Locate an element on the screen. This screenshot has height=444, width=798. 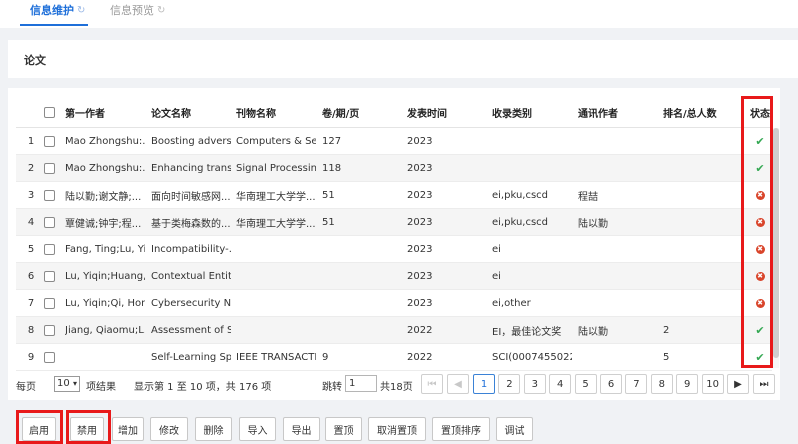
per-page-select: 10 ▾ is located at coordinates (67, 384).